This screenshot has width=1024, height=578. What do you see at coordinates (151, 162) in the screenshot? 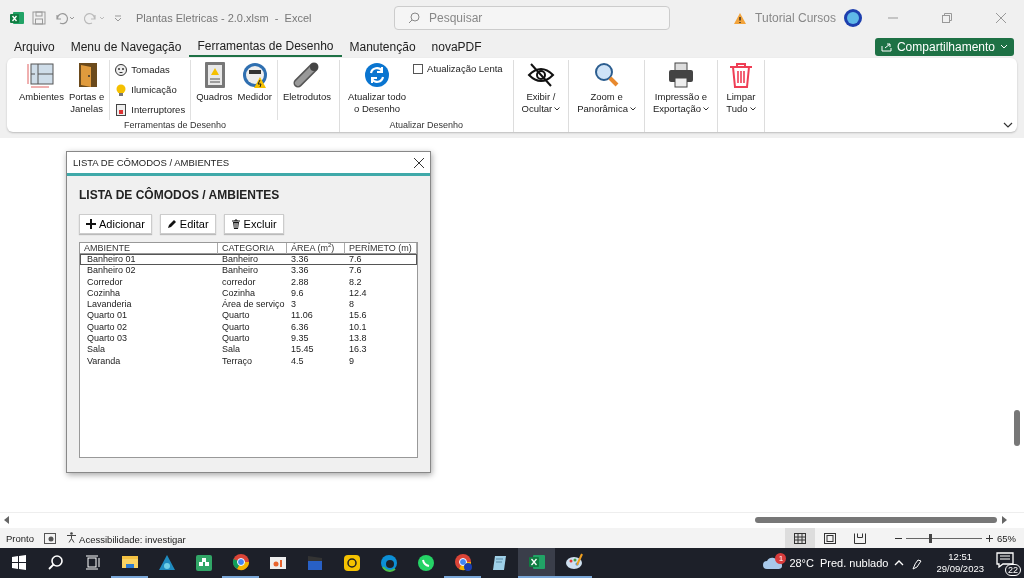
I see `dialog-title: LISTA DE CÔMODOS / AMBIENTES` at bounding box center [151, 162].